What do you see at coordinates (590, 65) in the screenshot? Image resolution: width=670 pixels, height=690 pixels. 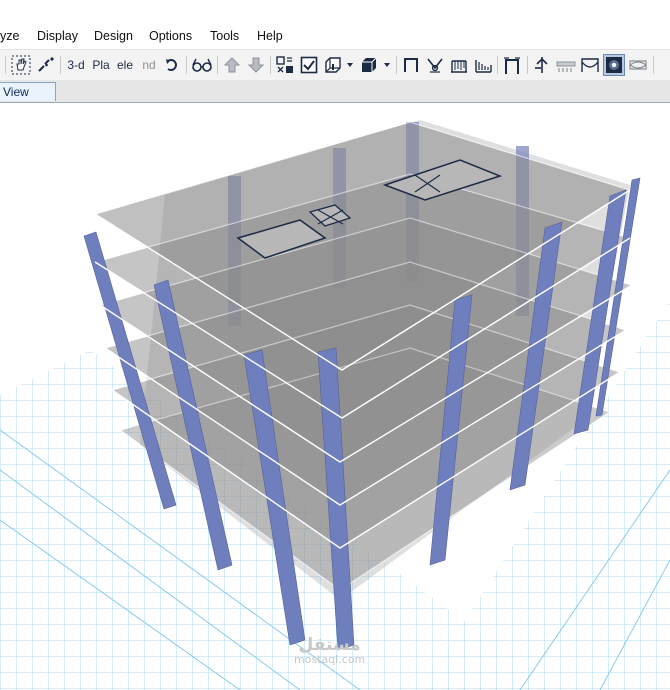 I see `moment-diagram-icon` at bounding box center [590, 65].